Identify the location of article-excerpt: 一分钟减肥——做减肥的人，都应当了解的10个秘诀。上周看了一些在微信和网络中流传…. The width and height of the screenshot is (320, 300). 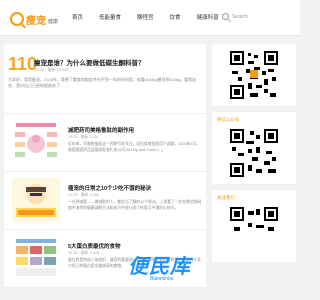
(135, 205).